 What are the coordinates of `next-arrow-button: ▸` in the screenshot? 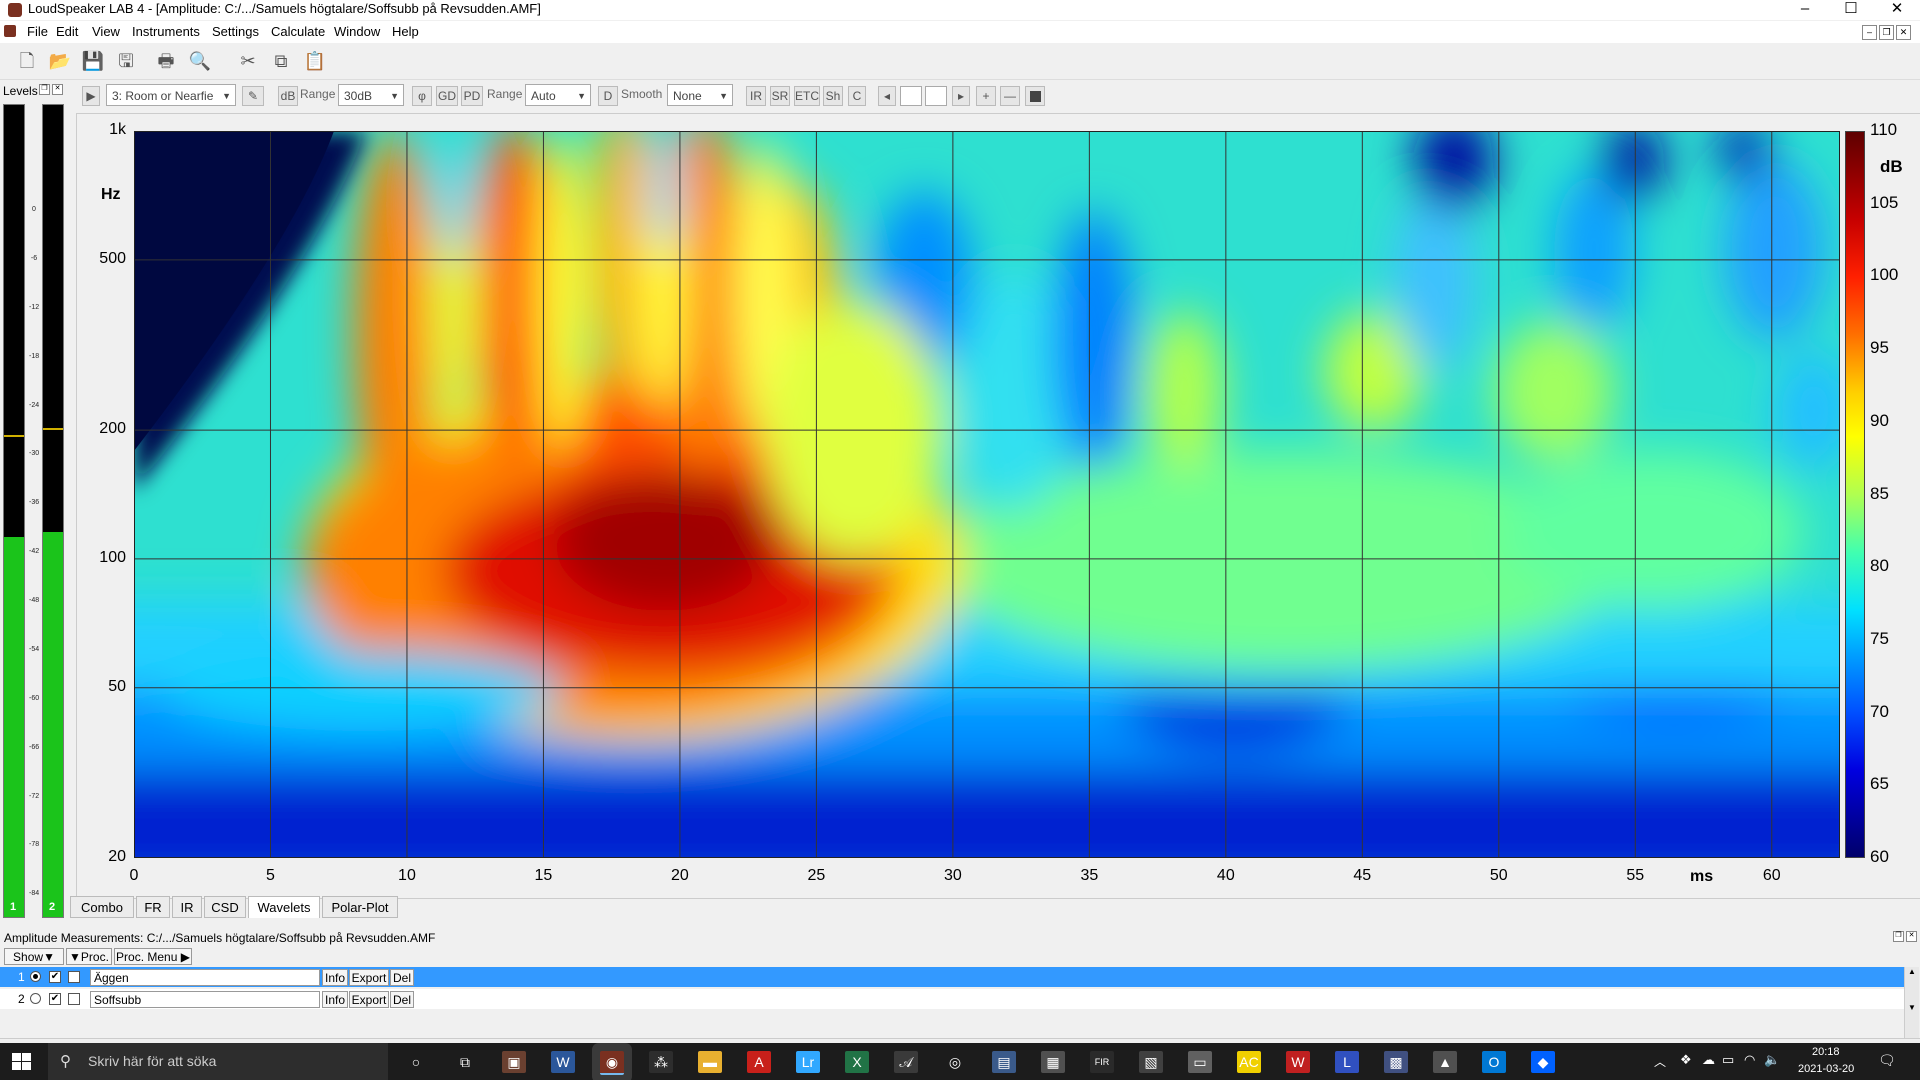 It's located at (961, 96).